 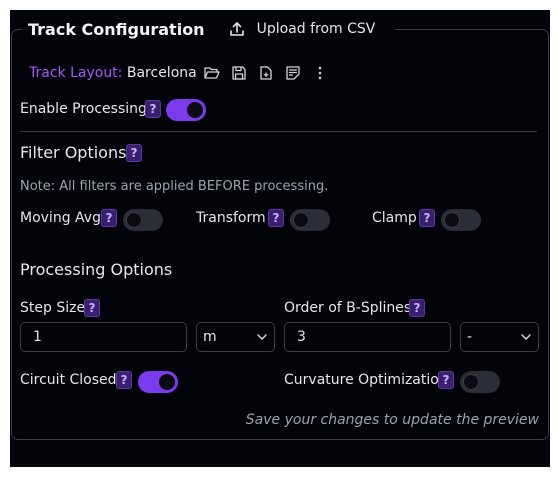 What do you see at coordinates (153, 109) in the screenshot?
I see `enable-processing-help-icon: ?` at bounding box center [153, 109].